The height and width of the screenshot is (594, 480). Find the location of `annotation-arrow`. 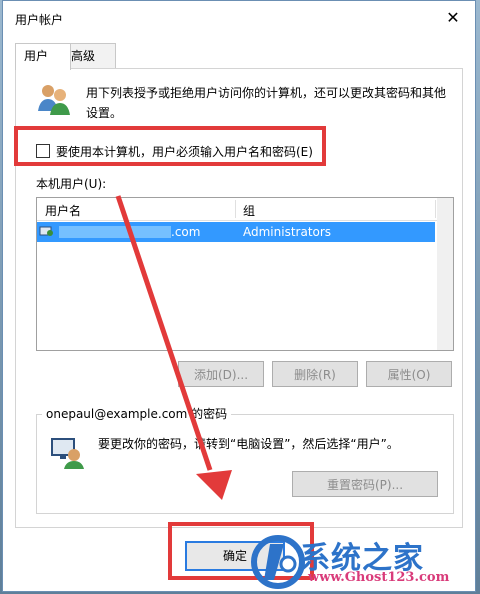

annotation-arrow is located at coordinates (173, 347).